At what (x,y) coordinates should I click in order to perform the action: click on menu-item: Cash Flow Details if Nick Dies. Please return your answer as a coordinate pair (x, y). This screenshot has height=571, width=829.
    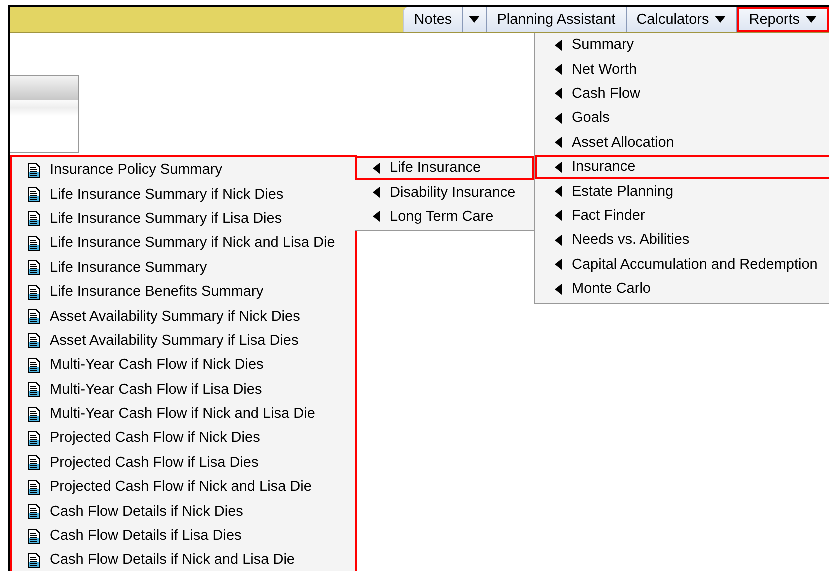
    Looking at the image, I should click on (183, 511).